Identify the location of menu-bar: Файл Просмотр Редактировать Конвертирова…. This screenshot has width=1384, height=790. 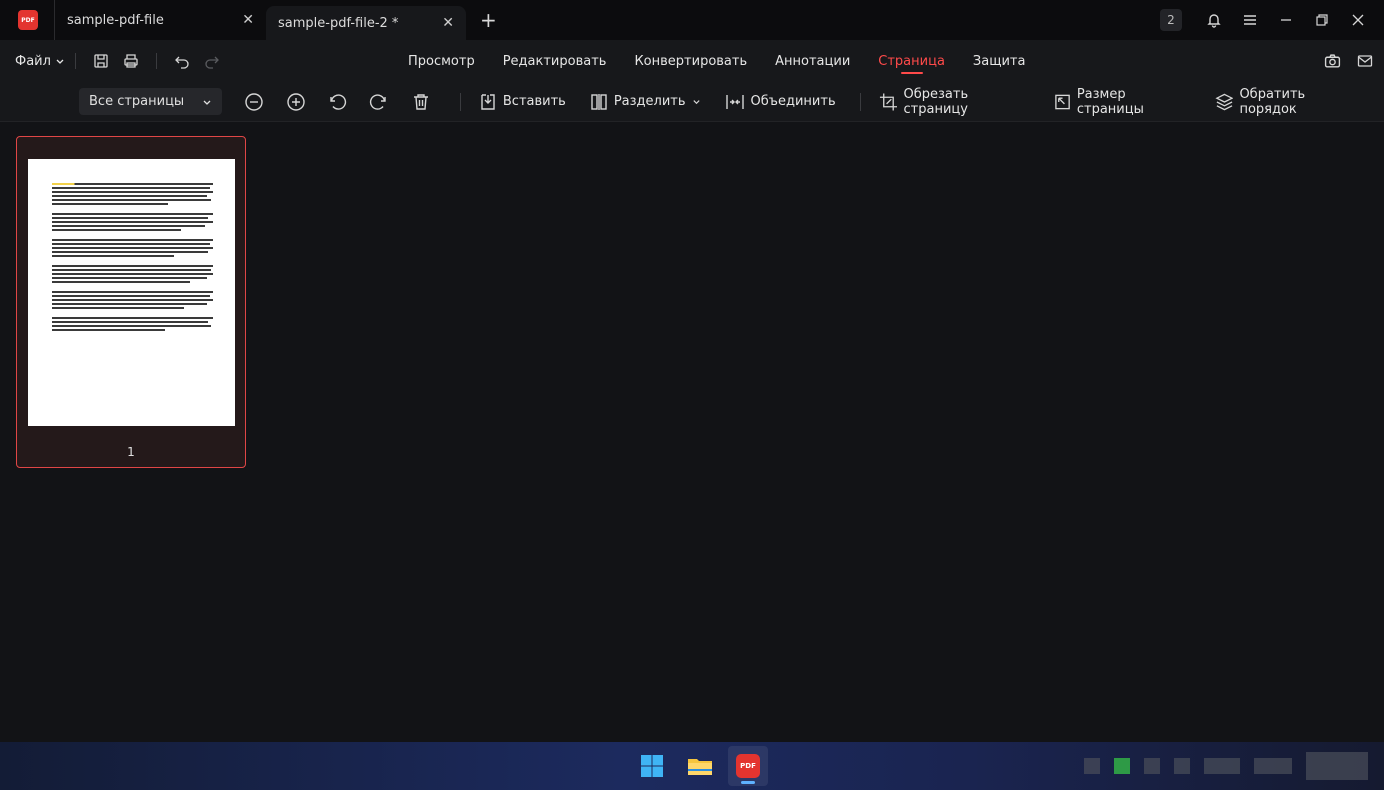
(692, 61).